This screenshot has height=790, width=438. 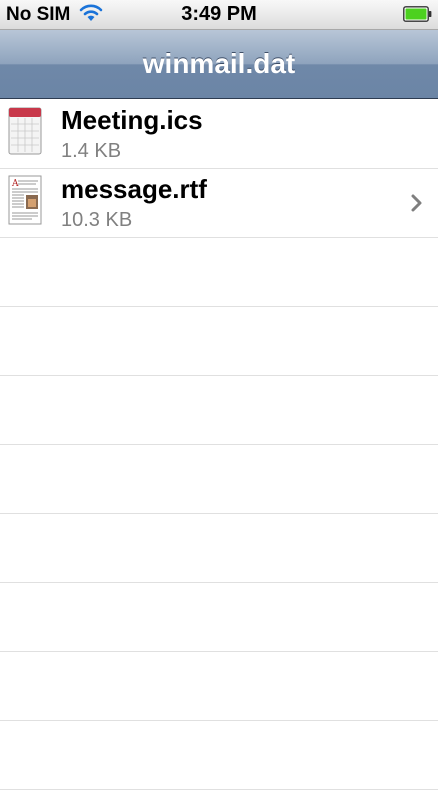 What do you see at coordinates (25, 200) in the screenshot?
I see `document-icon: A` at bounding box center [25, 200].